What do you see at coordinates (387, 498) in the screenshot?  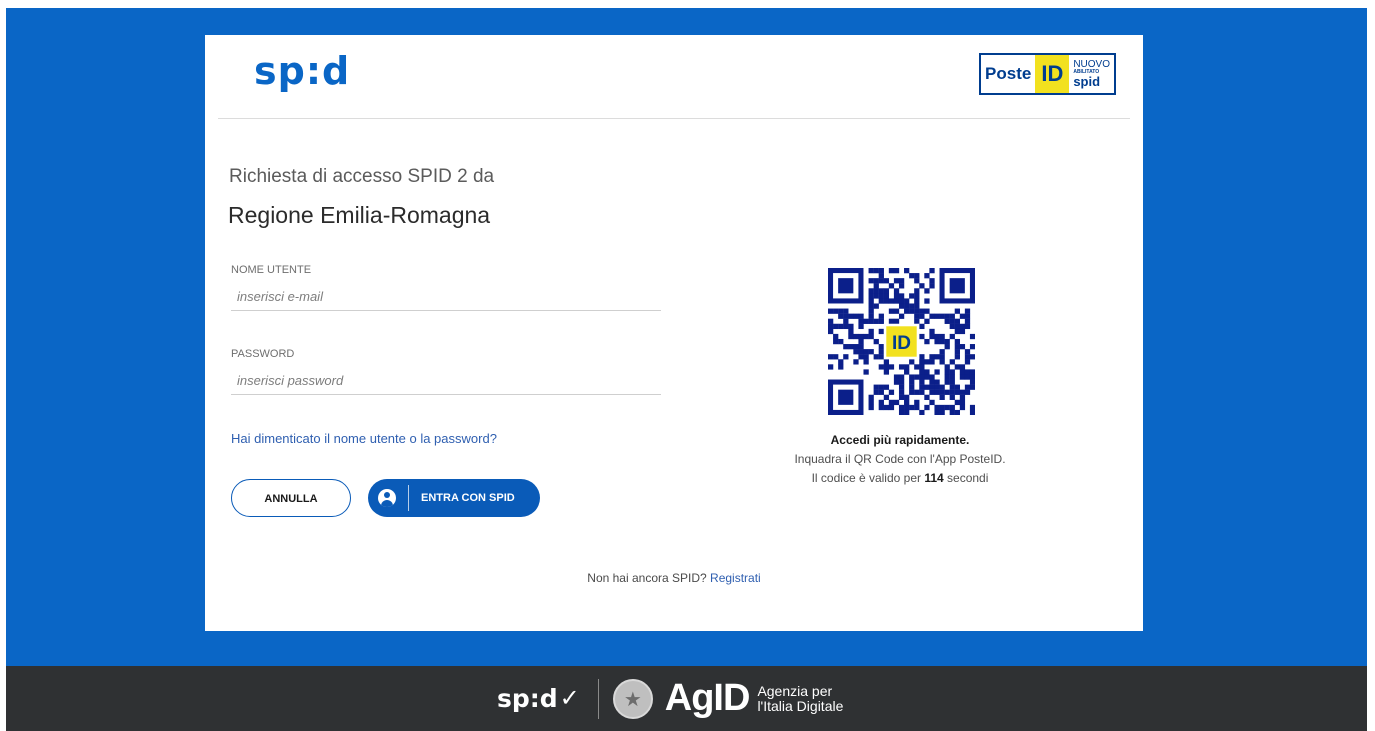 I see `user-circle-icon` at bounding box center [387, 498].